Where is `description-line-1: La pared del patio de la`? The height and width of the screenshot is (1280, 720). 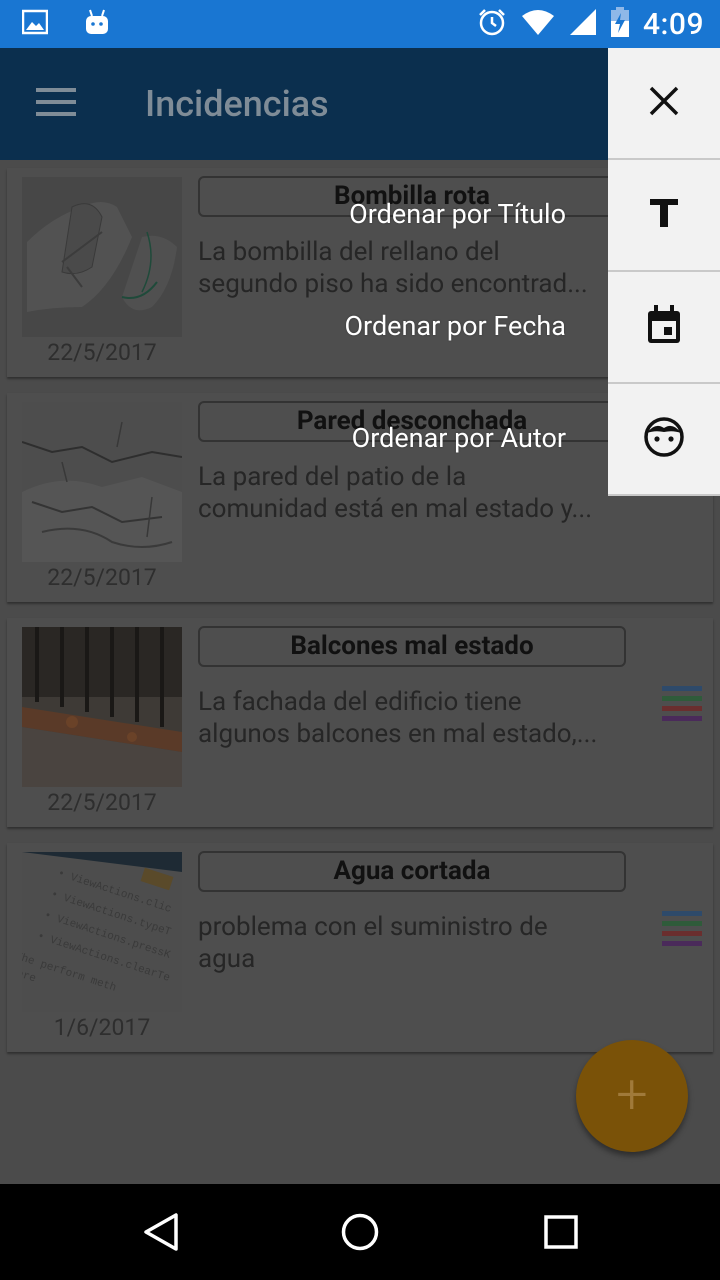 description-line-1: La pared del patio de la is located at coordinates (332, 477).